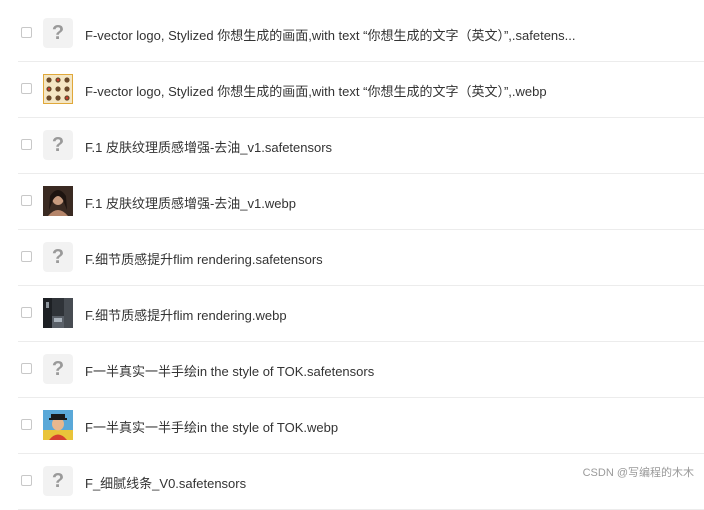 This screenshot has height=510, width=704. Describe the element at coordinates (361, 482) in the screenshot. I see `list-item: ? F_细腻线条_V0.safetensors` at that location.